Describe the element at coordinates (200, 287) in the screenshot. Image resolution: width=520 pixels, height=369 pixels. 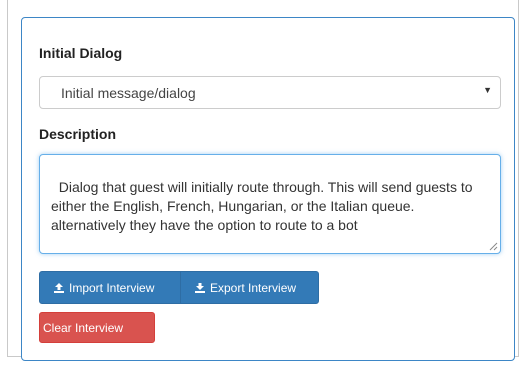
I see `download-icon` at that location.